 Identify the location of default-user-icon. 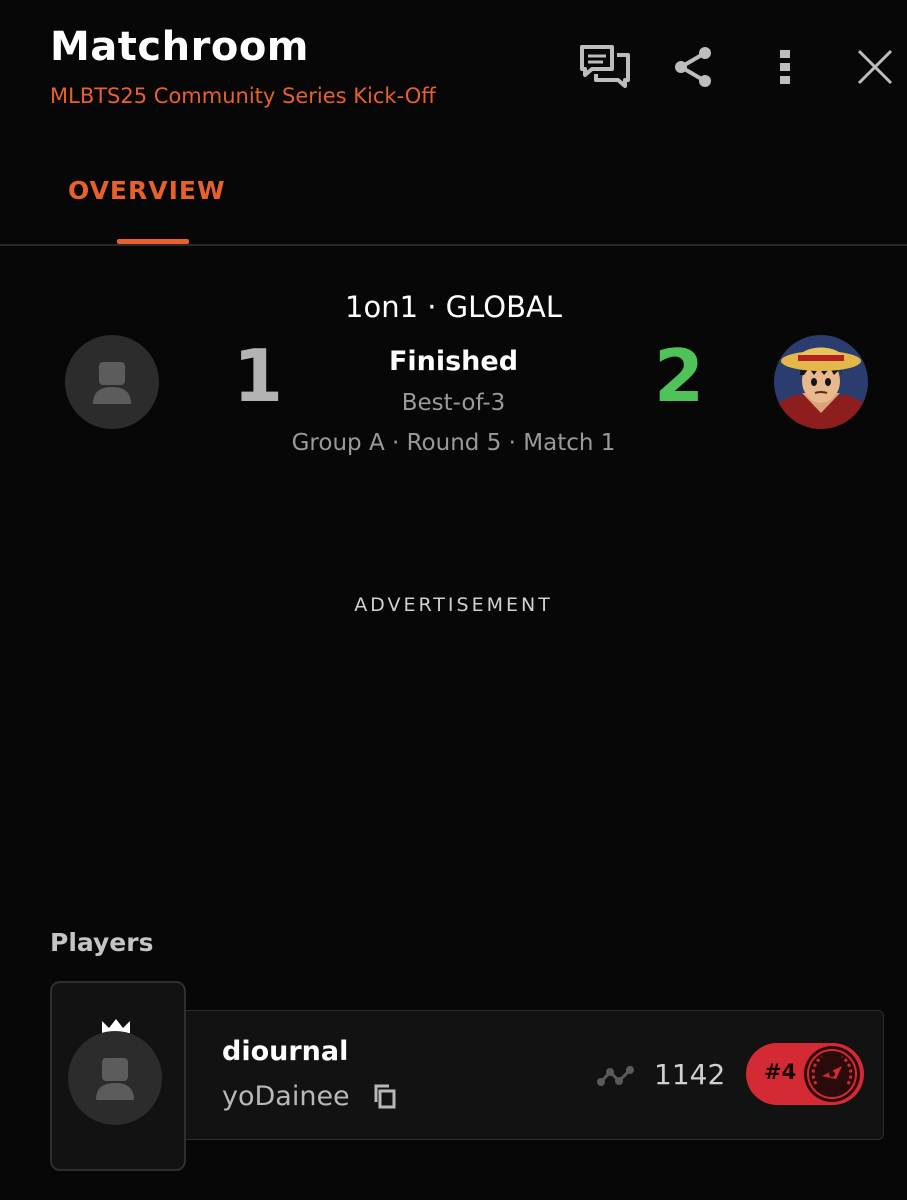
(115, 1079).